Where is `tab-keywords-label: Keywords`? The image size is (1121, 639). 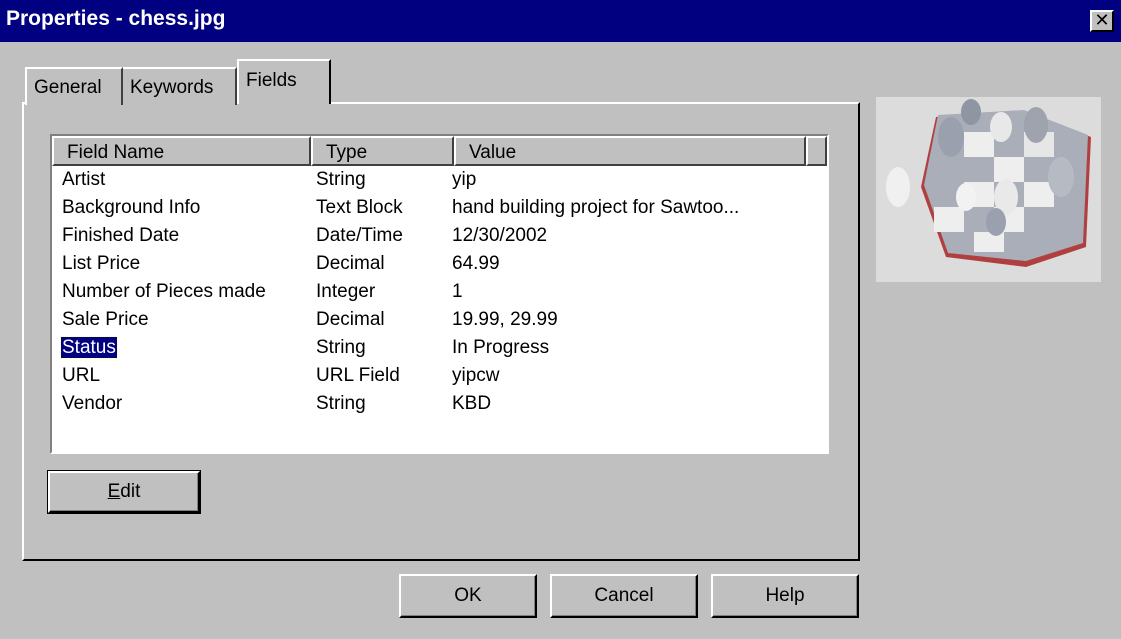
tab-keywords-label: Keywords is located at coordinates (172, 87).